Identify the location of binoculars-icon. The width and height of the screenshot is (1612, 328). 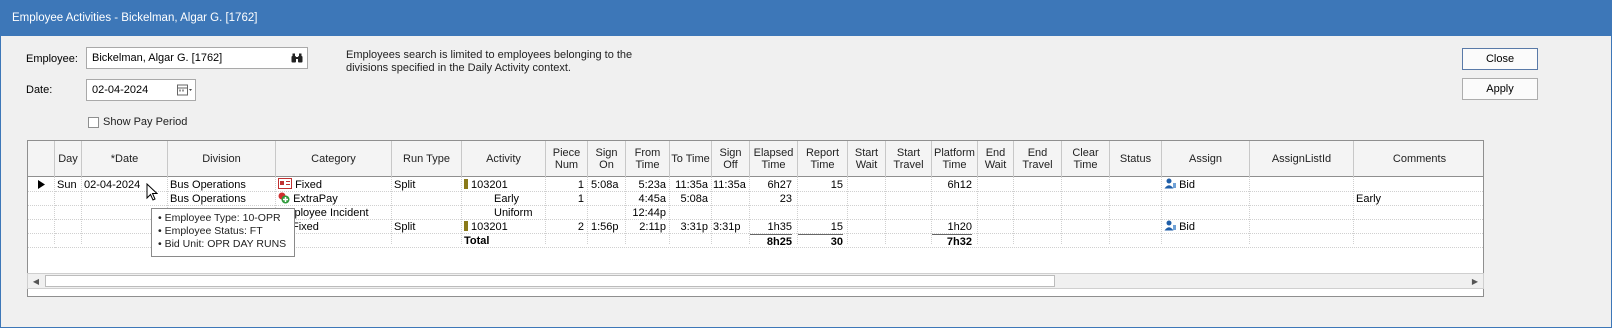
(297, 58).